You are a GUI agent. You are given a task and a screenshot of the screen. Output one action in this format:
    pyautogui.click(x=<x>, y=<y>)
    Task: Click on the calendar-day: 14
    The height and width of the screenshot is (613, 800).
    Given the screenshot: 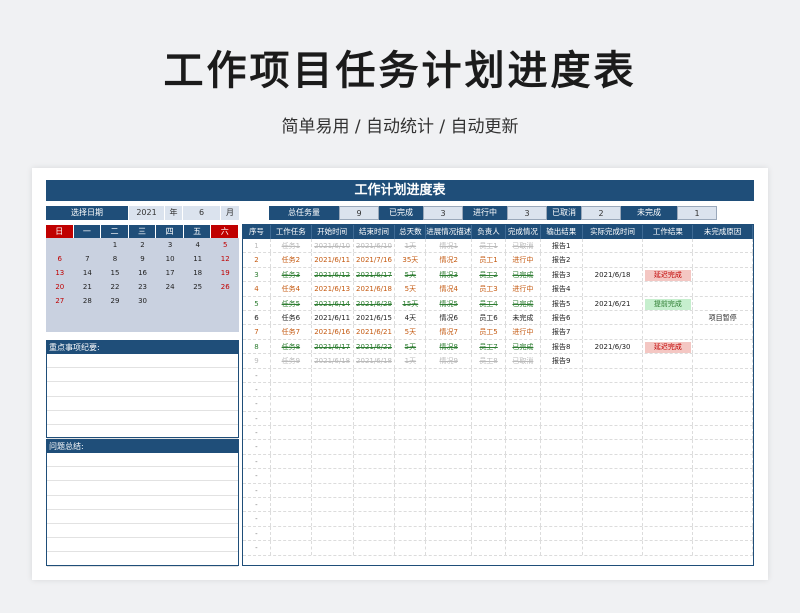 What is the action you would take?
    pyautogui.click(x=88, y=273)
    